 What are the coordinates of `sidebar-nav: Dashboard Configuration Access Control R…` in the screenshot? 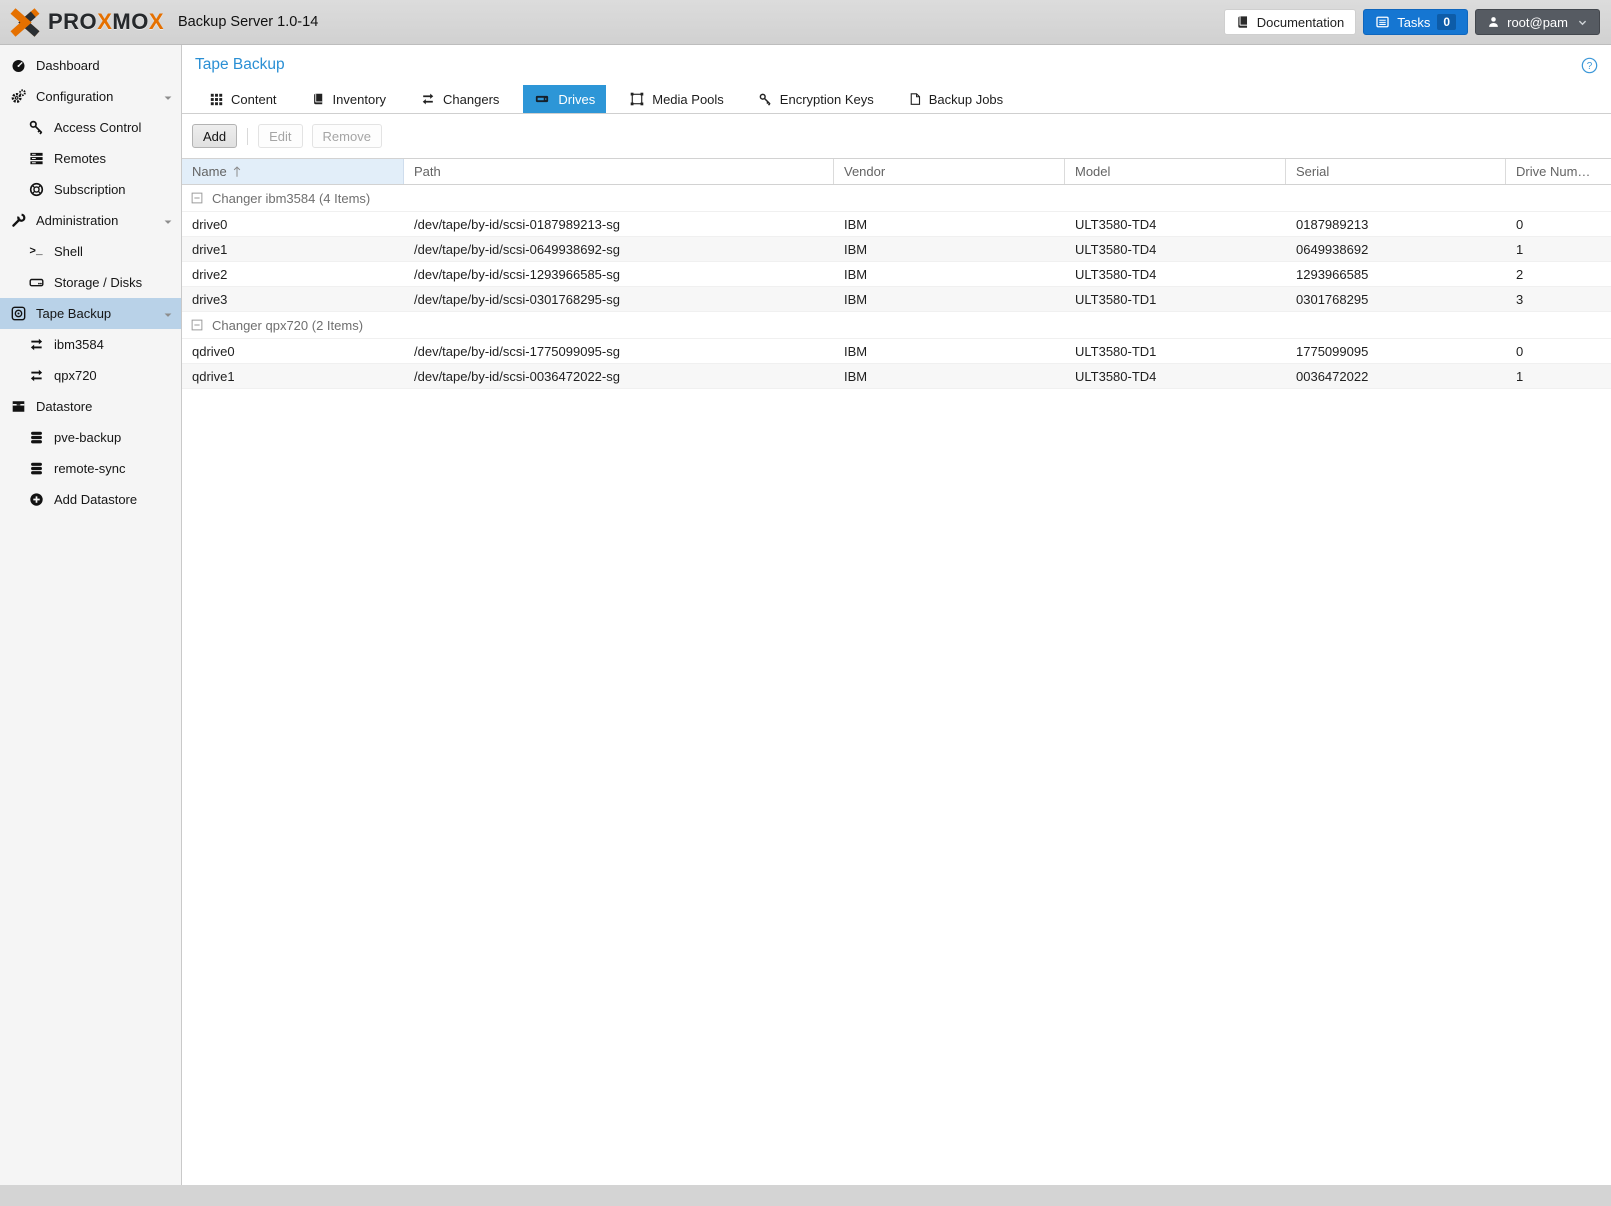 It's located at (91, 615).